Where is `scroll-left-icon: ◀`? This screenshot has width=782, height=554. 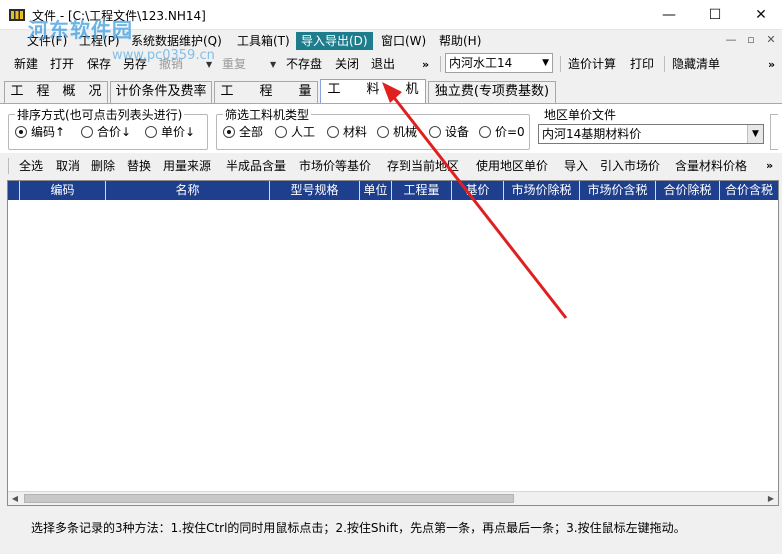 scroll-left-icon: ◀ is located at coordinates (15, 498).